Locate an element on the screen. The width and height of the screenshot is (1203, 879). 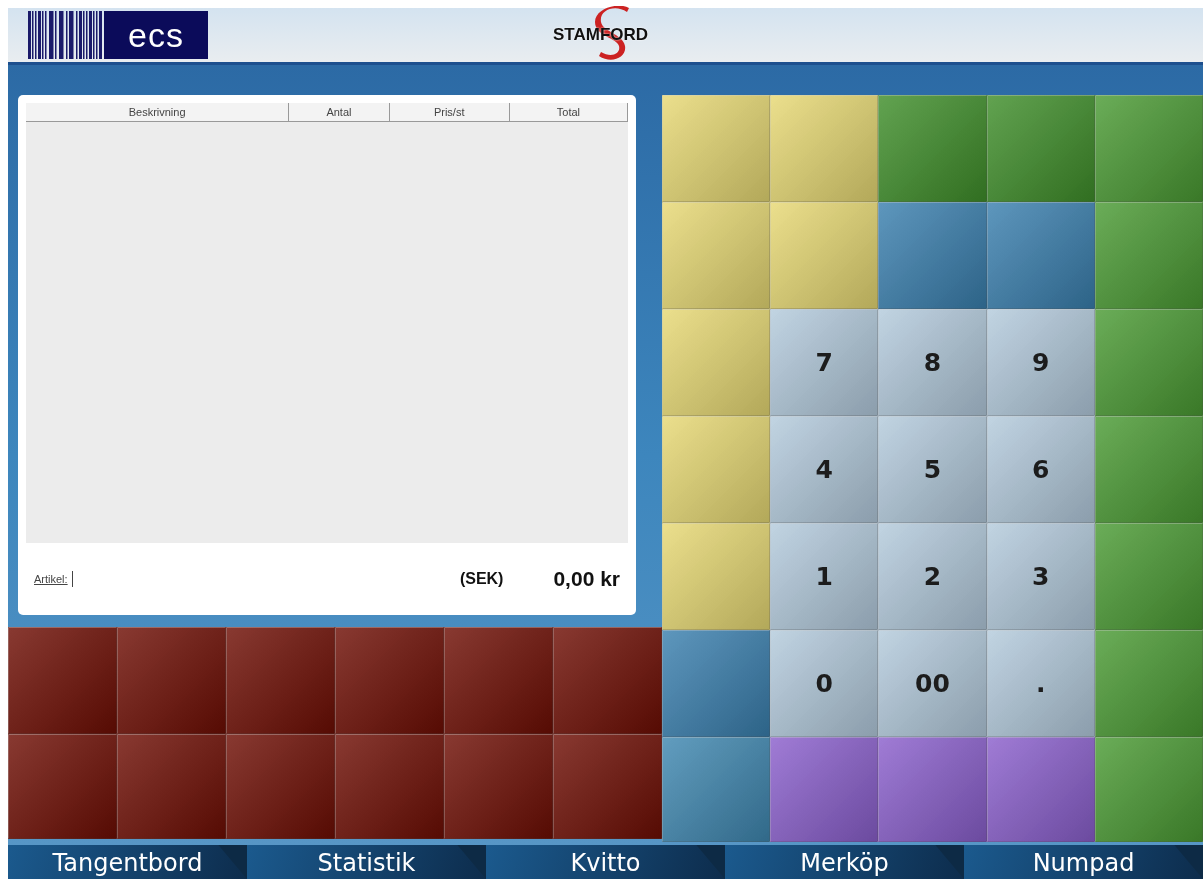
number-key: 8 is located at coordinates (932, 362).